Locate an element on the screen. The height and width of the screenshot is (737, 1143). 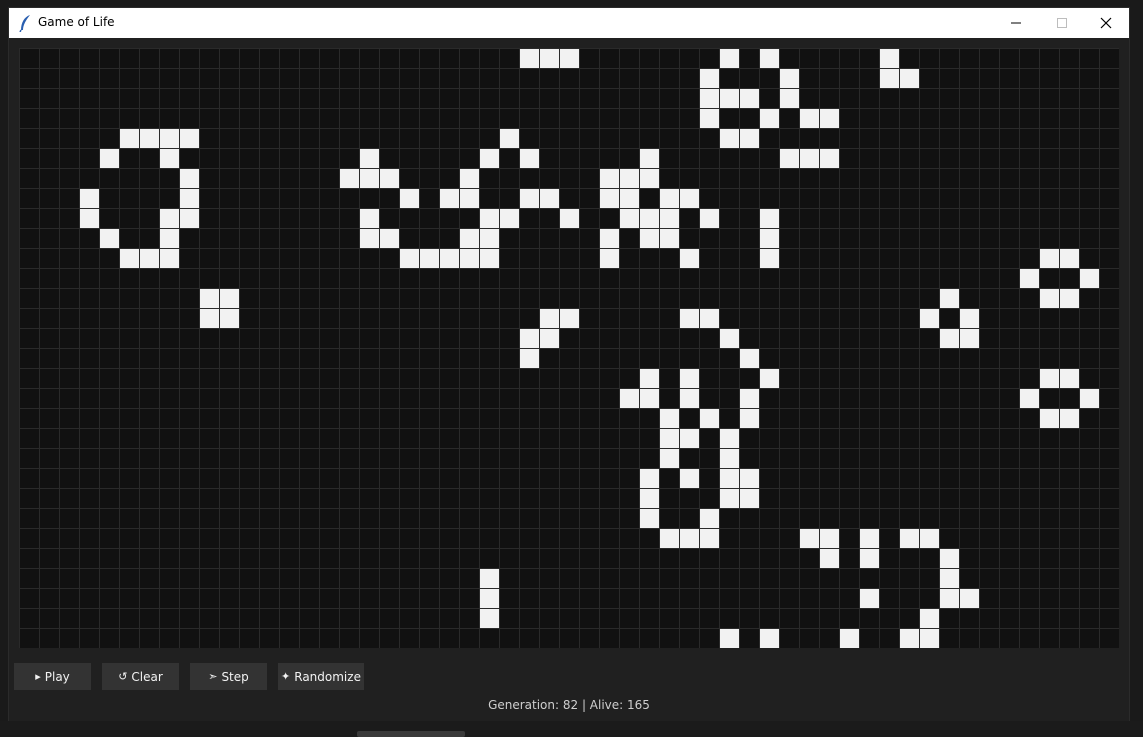
close-button is located at coordinates (1106, 23).